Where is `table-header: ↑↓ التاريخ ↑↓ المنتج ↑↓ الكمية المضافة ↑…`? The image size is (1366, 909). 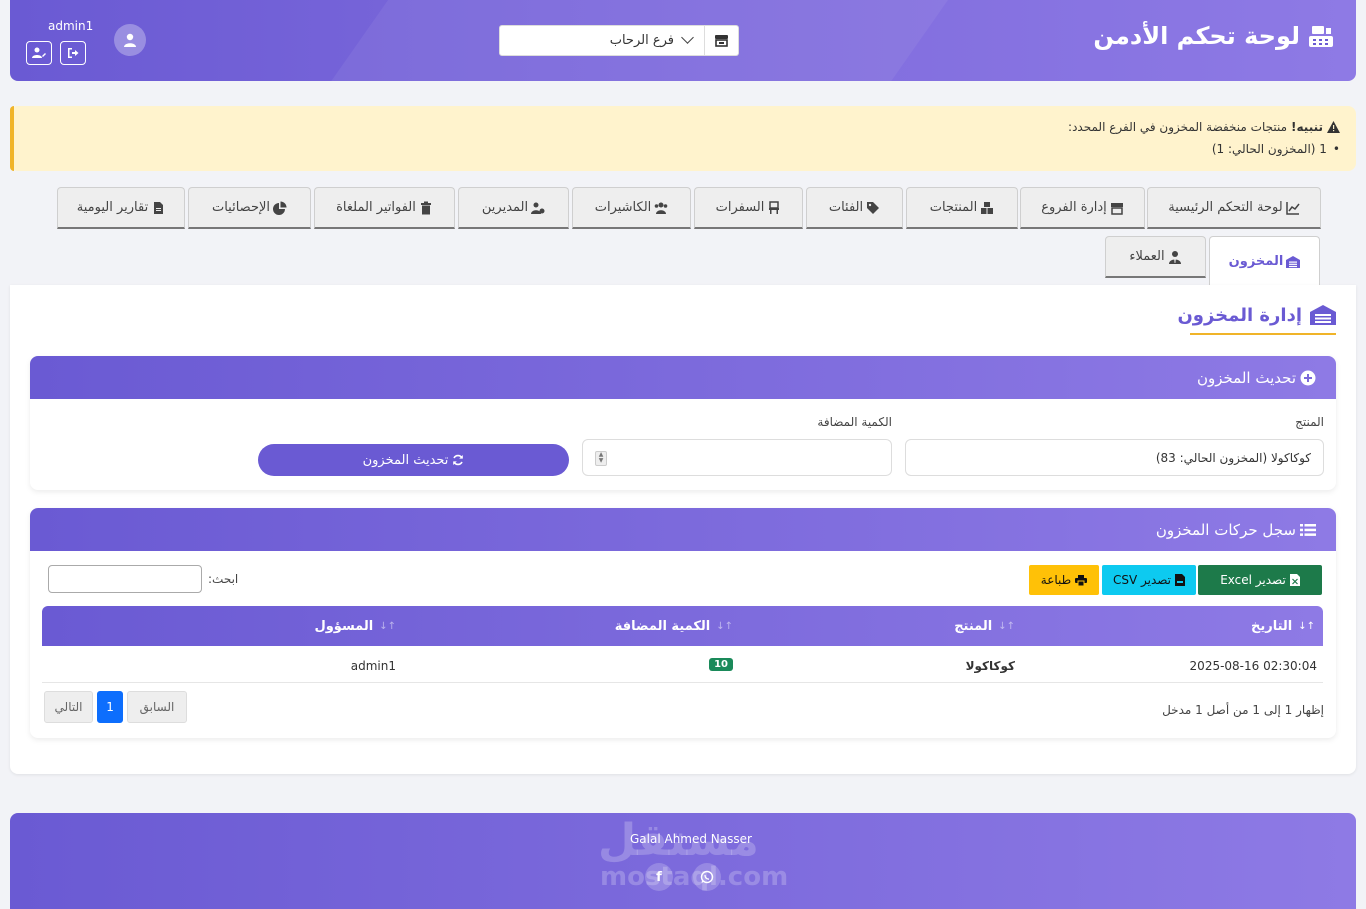 table-header: ↑↓ التاريخ ↑↓ المنتج ↑↓ الكمية المضافة ↑… is located at coordinates (682, 626).